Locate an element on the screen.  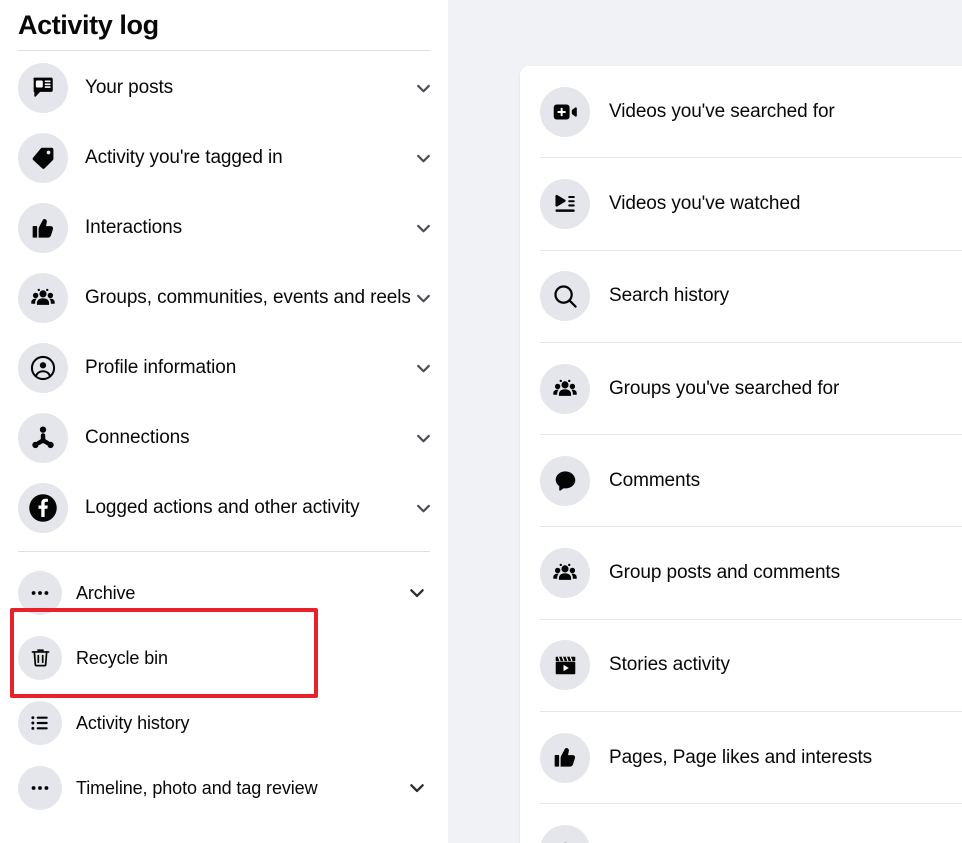
list-item-label: Group posts and comments is located at coordinates (724, 573).